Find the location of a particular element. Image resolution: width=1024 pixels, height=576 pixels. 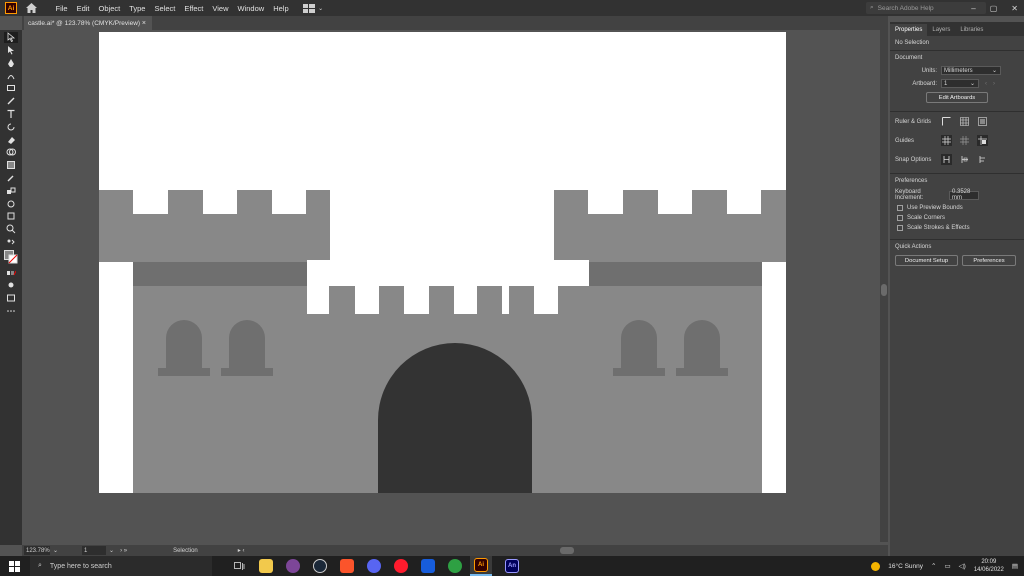

tray-chevron-up-icon: ⌃ is located at coordinates (933, 566).